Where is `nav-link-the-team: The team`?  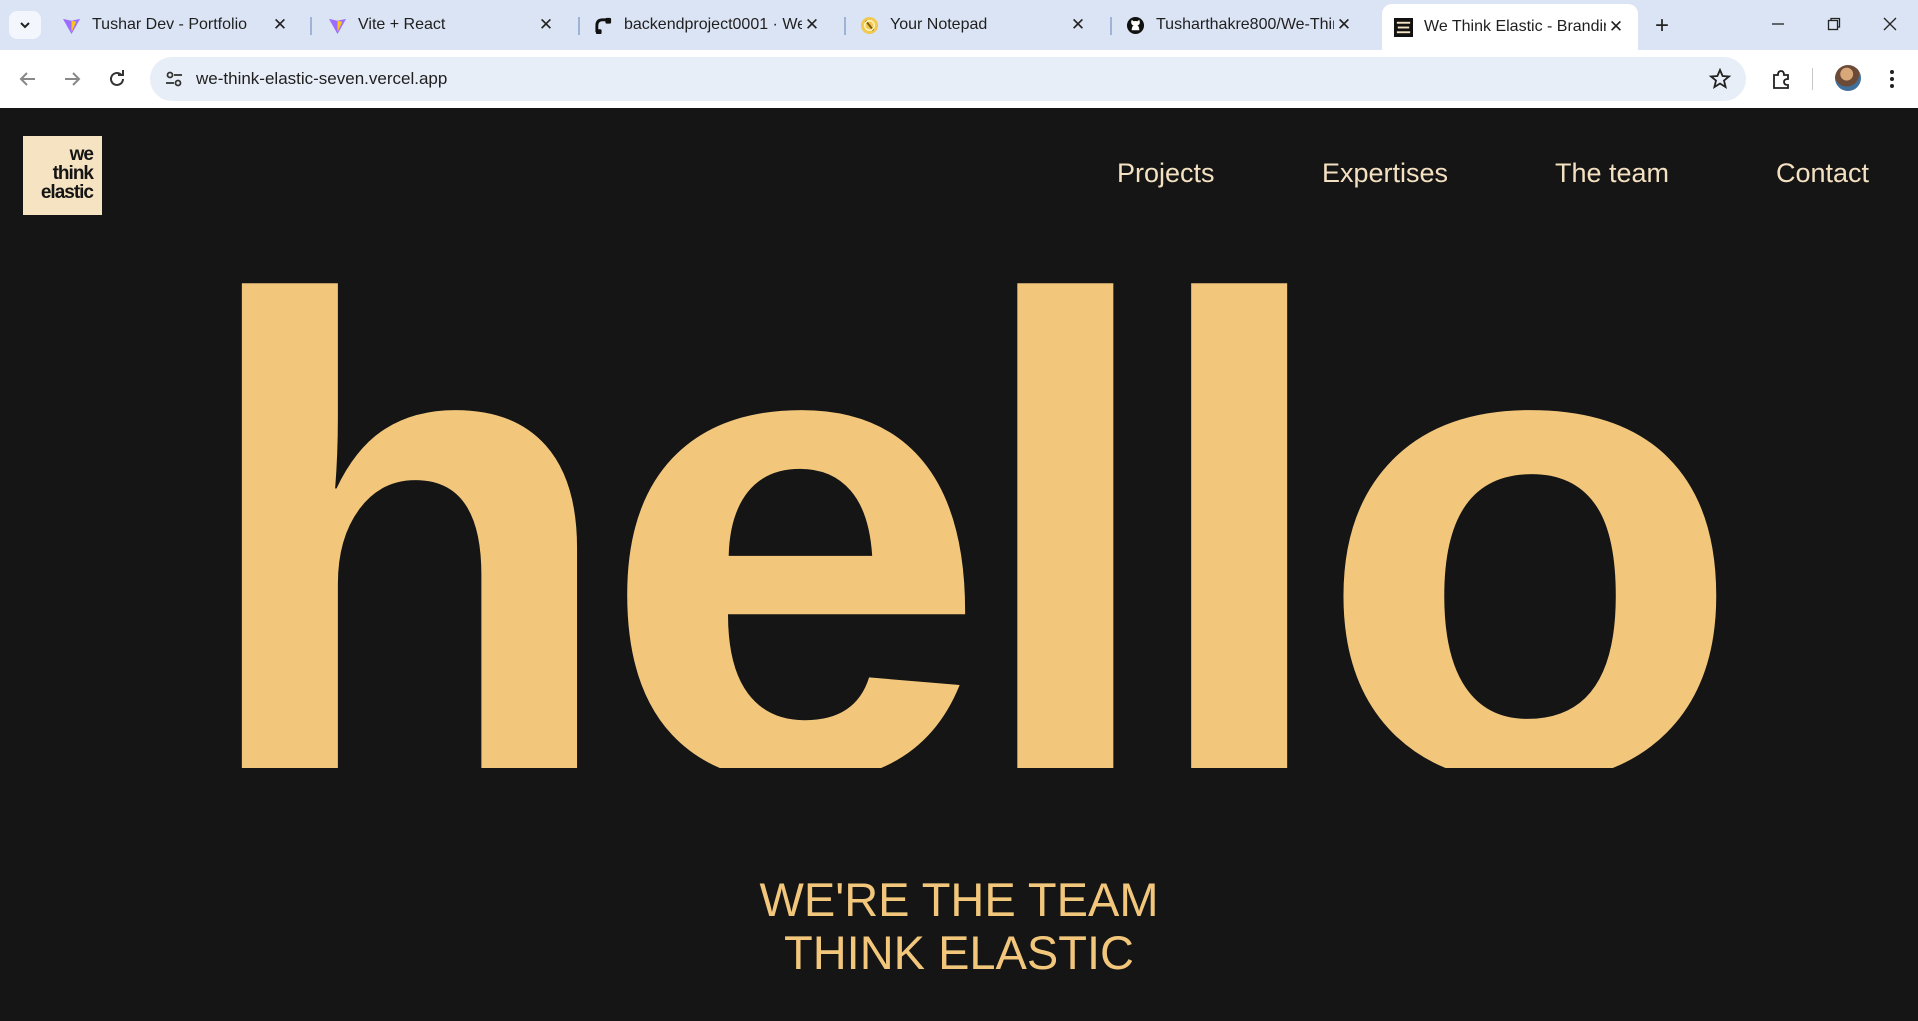 nav-link-the-team: The team is located at coordinates (1612, 173).